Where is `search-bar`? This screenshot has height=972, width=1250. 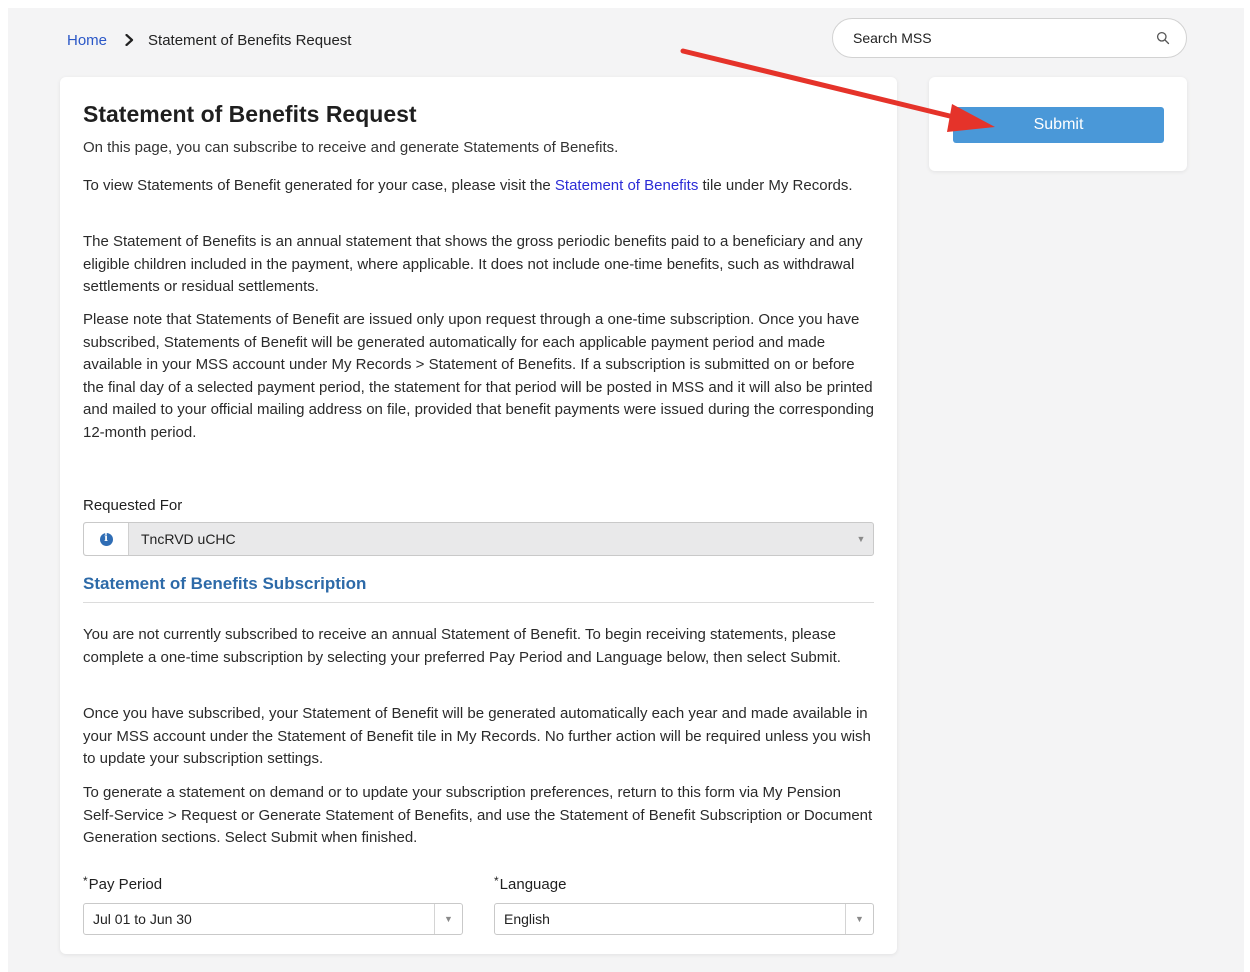
search-bar is located at coordinates (1009, 38).